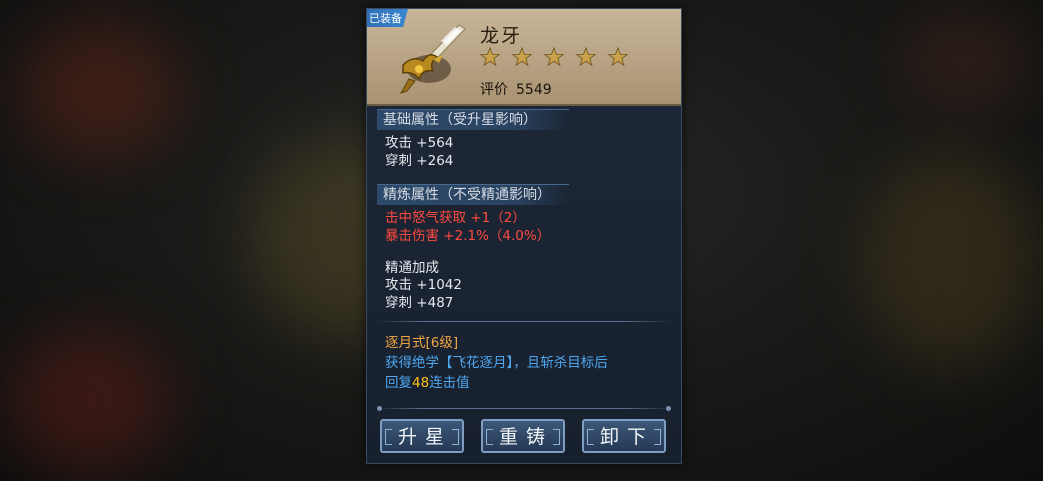  I want to click on divider-dot-left, so click(379, 408).